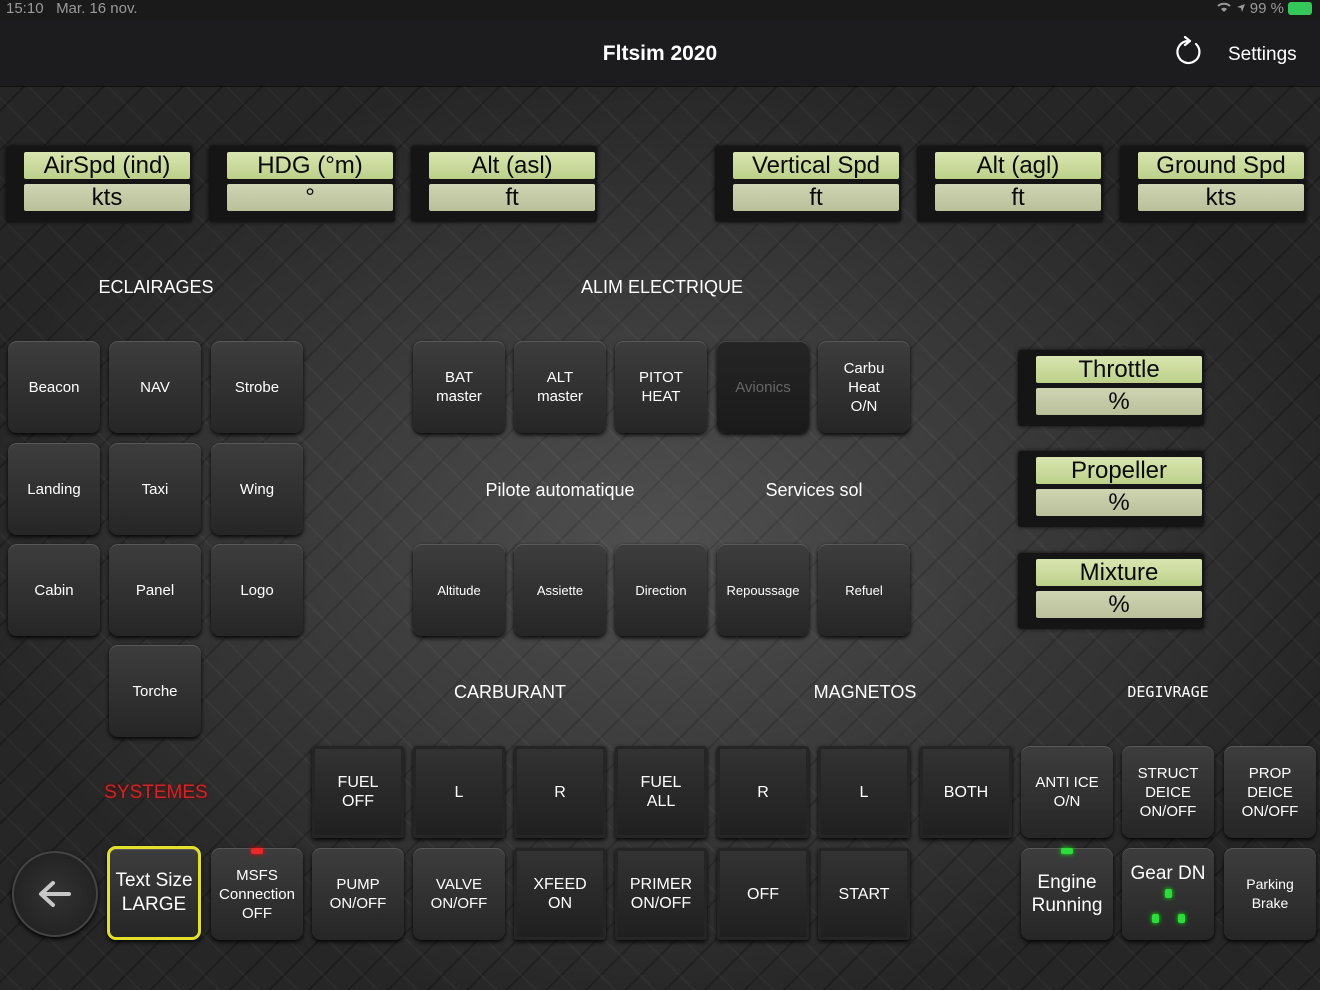  What do you see at coordinates (661, 387) in the screenshot?
I see `pitot-heat-button: PITOT HEAT` at bounding box center [661, 387].